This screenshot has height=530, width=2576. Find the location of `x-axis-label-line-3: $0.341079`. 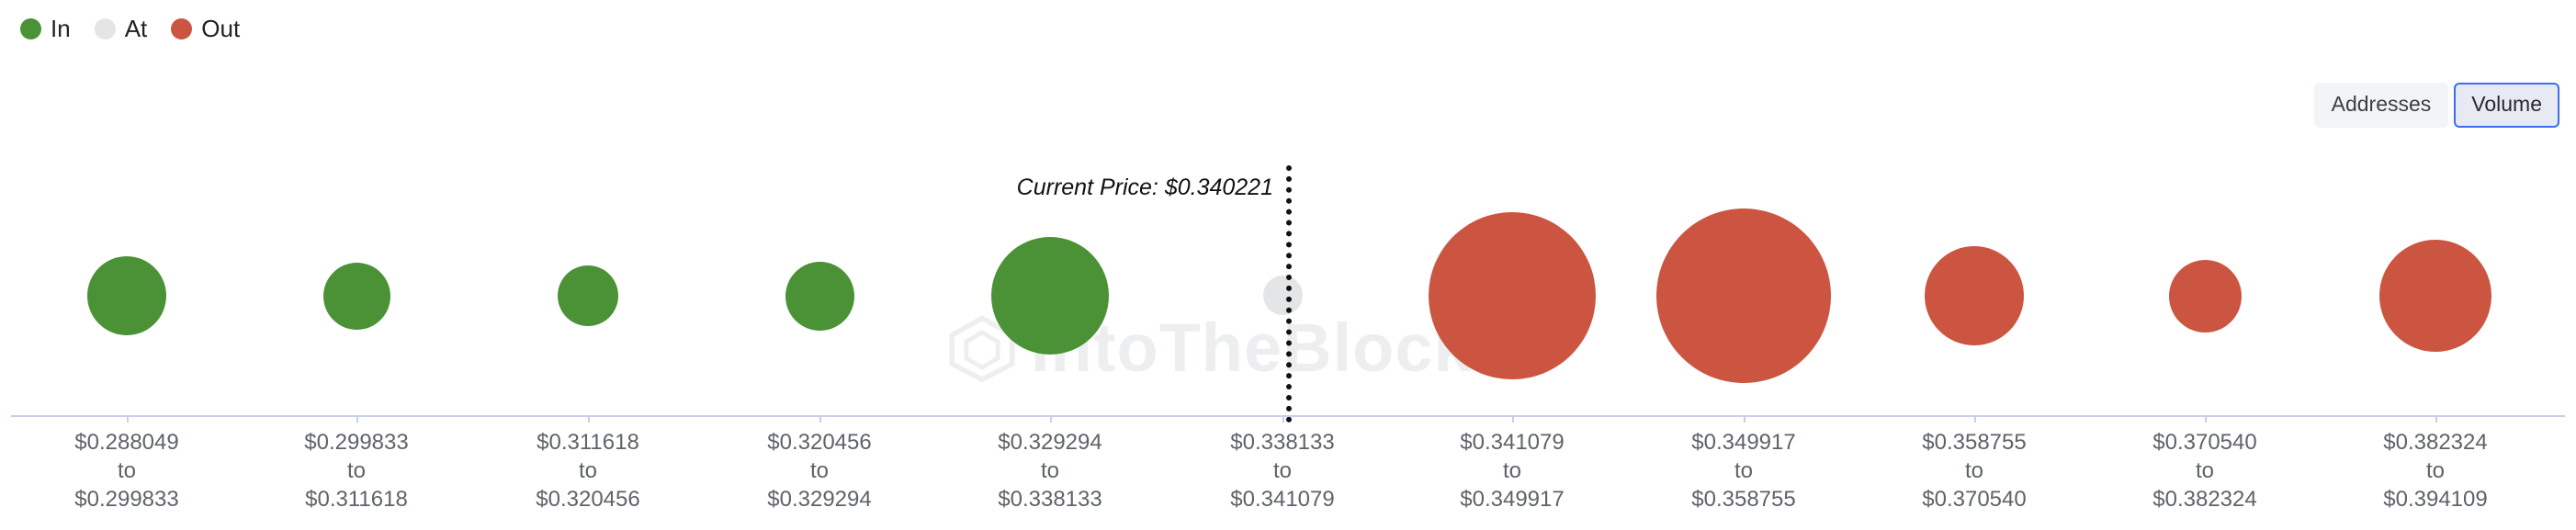

x-axis-label-line-3: $0.341079 is located at coordinates (1282, 500).